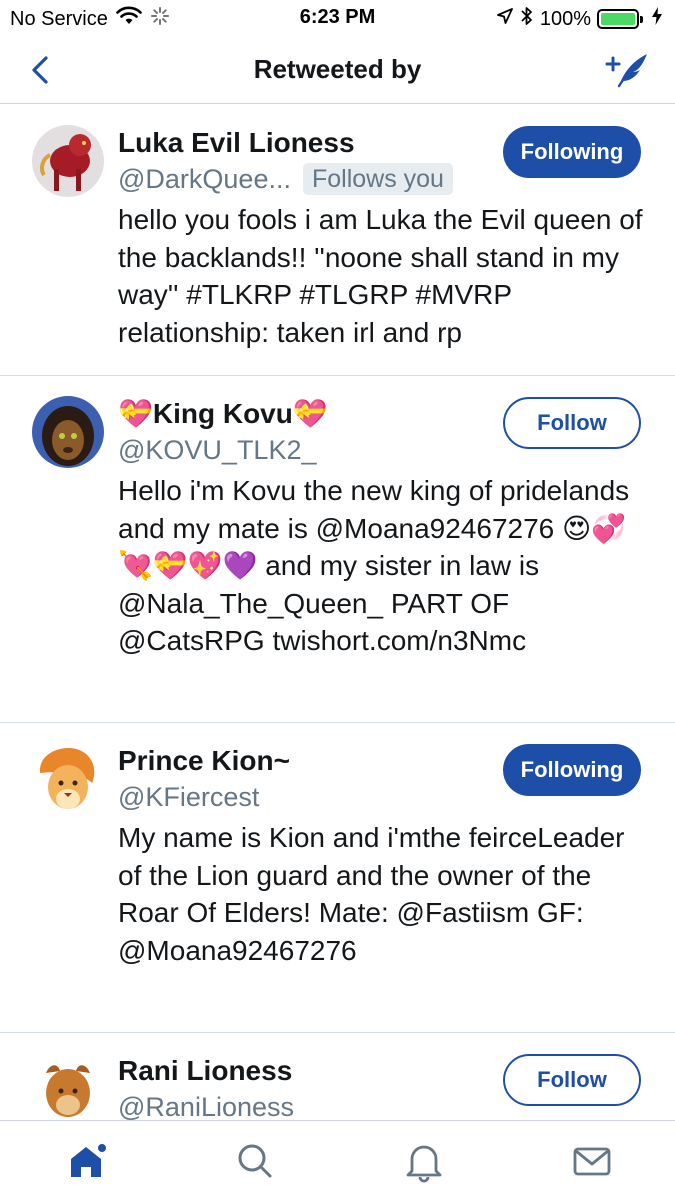 The image size is (675, 1200). What do you see at coordinates (565, 18) in the screenshot?
I see `battery-percent: 100%` at bounding box center [565, 18].